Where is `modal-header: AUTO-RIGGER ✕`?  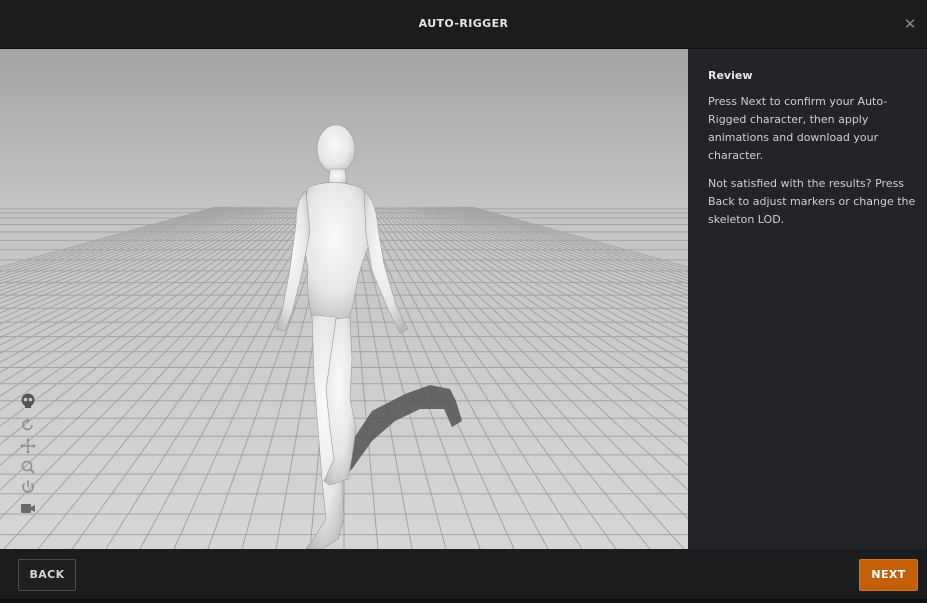
modal-header: AUTO-RIGGER ✕ is located at coordinates (463, 24).